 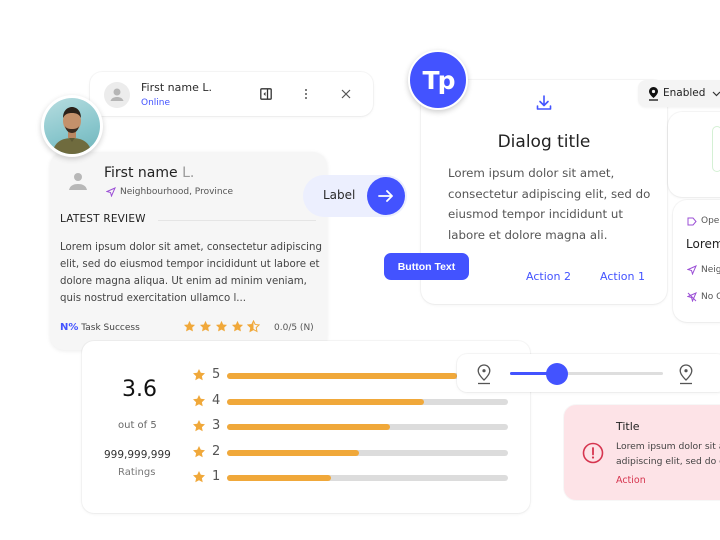 I want to click on place-note: No C, so click(x=703, y=297).